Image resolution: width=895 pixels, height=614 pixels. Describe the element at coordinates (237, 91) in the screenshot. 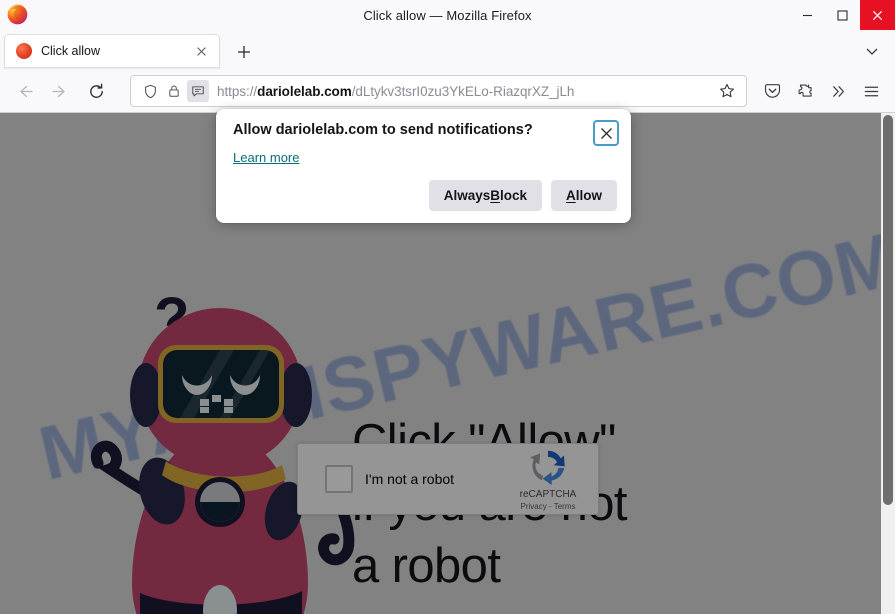

I see `url-prefix: https://` at that location.